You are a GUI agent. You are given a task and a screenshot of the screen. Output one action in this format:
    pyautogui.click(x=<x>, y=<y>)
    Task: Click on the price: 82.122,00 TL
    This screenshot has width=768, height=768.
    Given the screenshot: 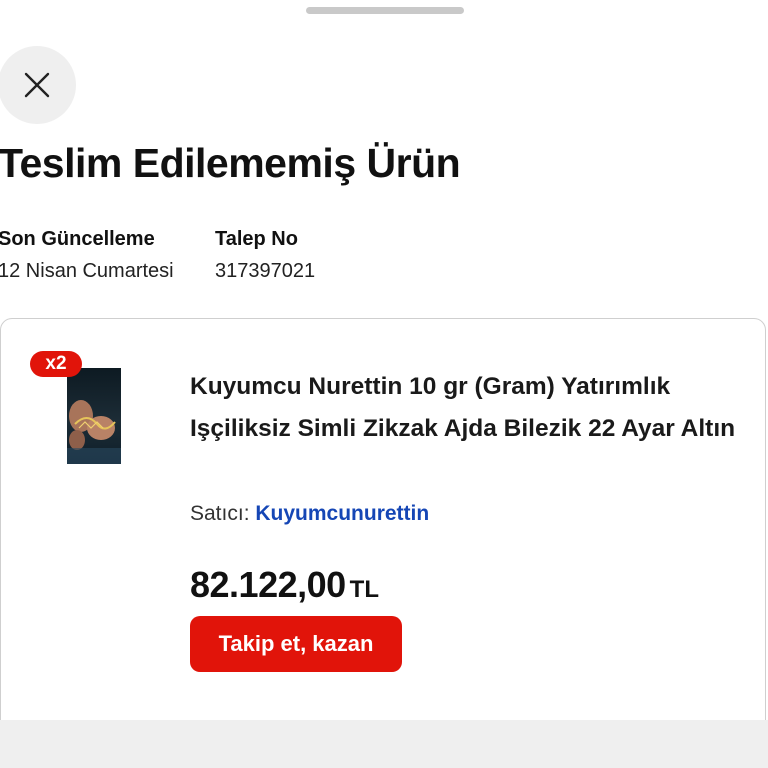 What is the action you would take?
    pyautogui.click(x=284, y=585)
    